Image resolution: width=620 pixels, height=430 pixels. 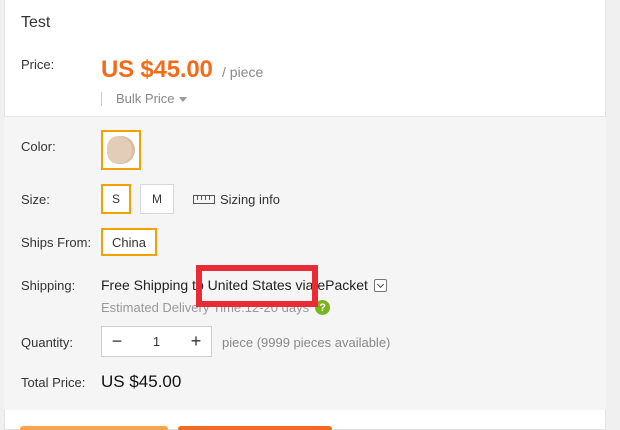 What do you see at coordinates (613, 215) in the screenshot?
I see `page-background` at bounding box center [613, 215].